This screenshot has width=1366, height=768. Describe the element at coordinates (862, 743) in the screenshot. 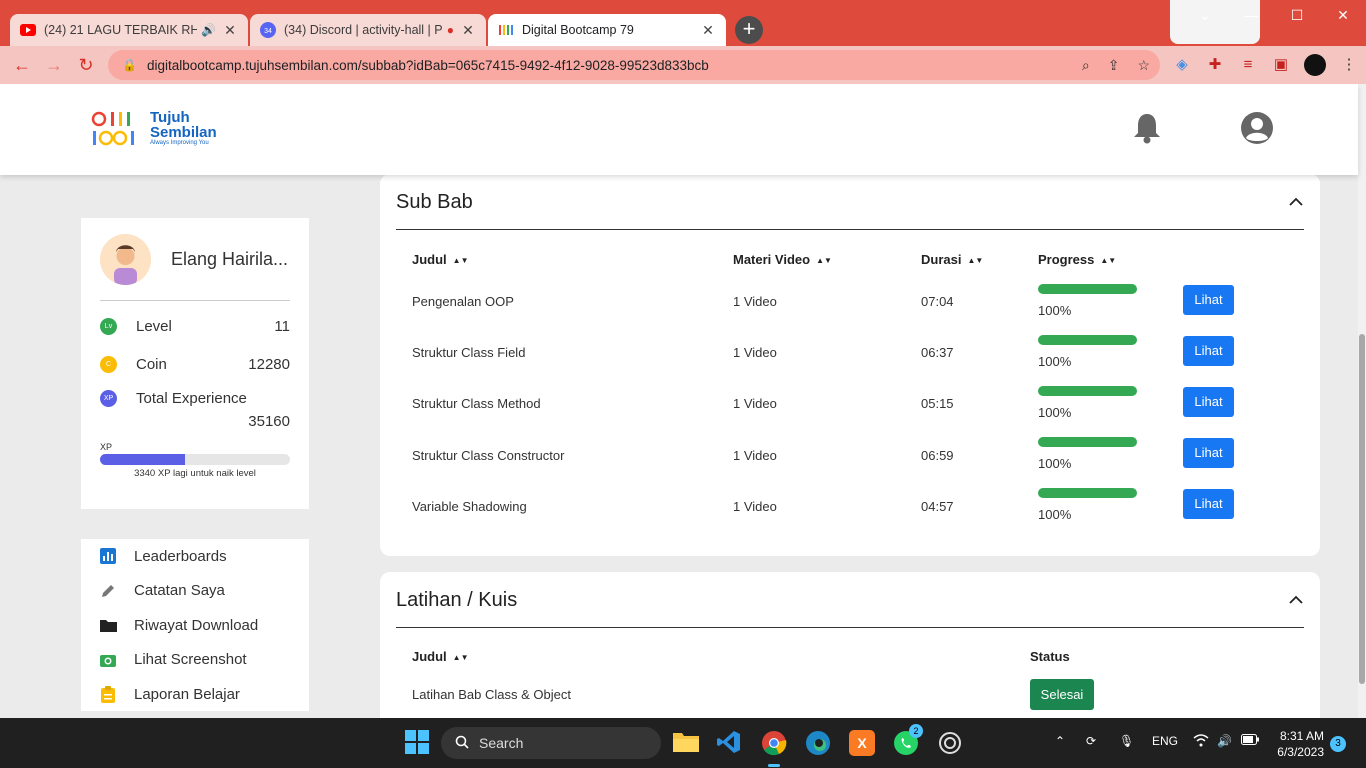

I see `xampp-icon: X` at that location.